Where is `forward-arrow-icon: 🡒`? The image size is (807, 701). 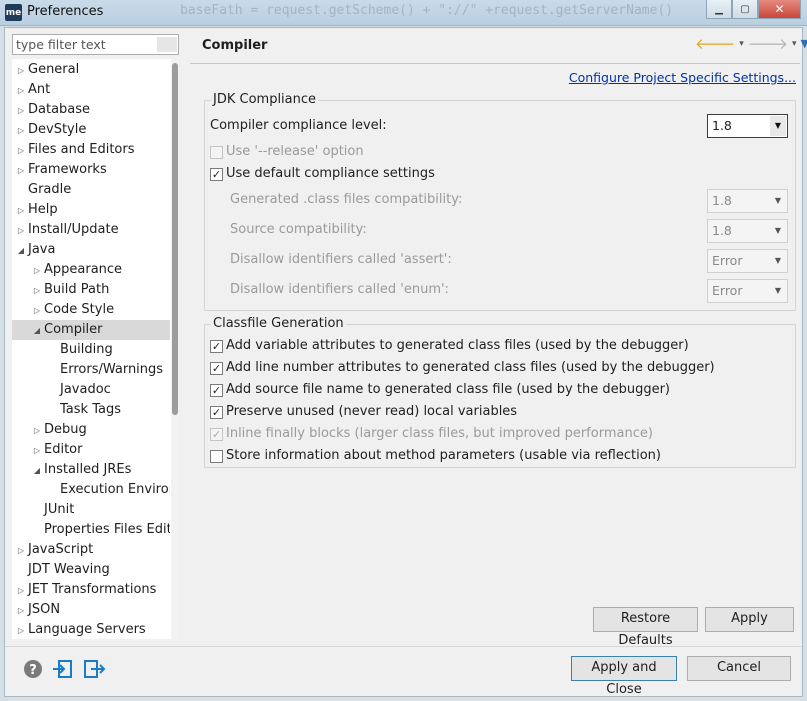
forward-arrow-icon: 🡒 is located at coordinates (768, 44).